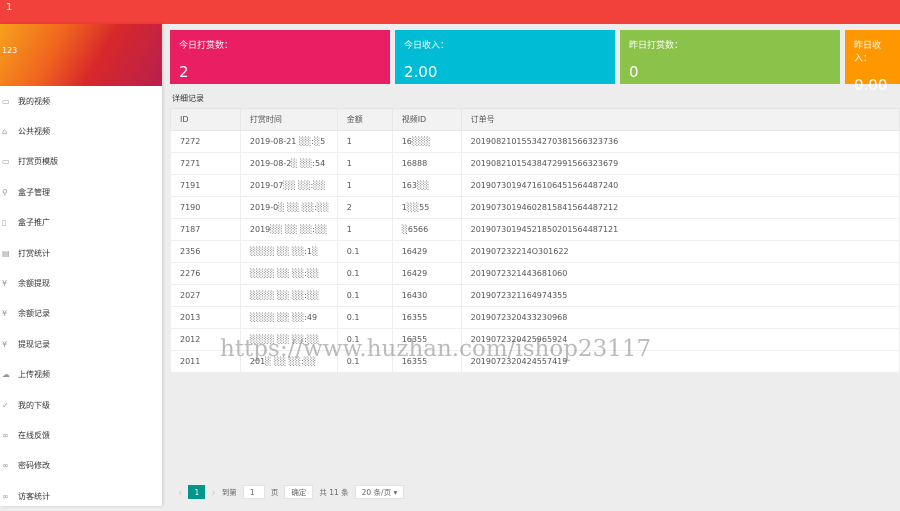 Image resolution: width=900 pixels, height=511 pixels. I want to click on pagination: ‹ 1 › 到第 1 页 确定 共 11 条 20 条/页 ▾, so click(291, 492).